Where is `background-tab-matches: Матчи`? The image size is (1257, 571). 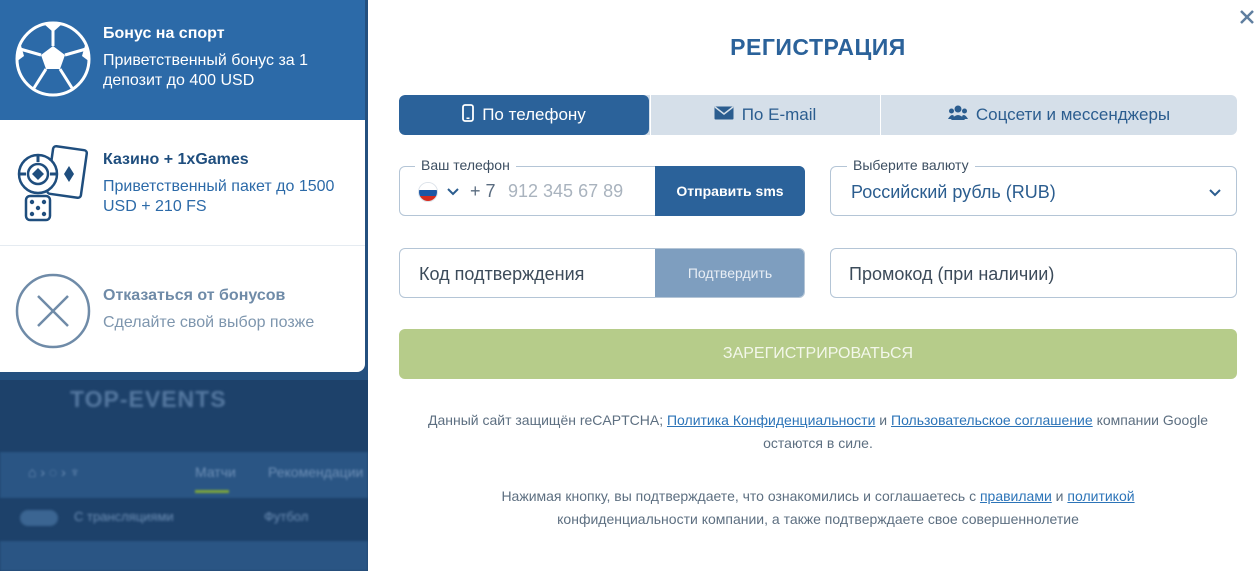
background-tab-matches: Матчи is located at coordinates (215, 472).